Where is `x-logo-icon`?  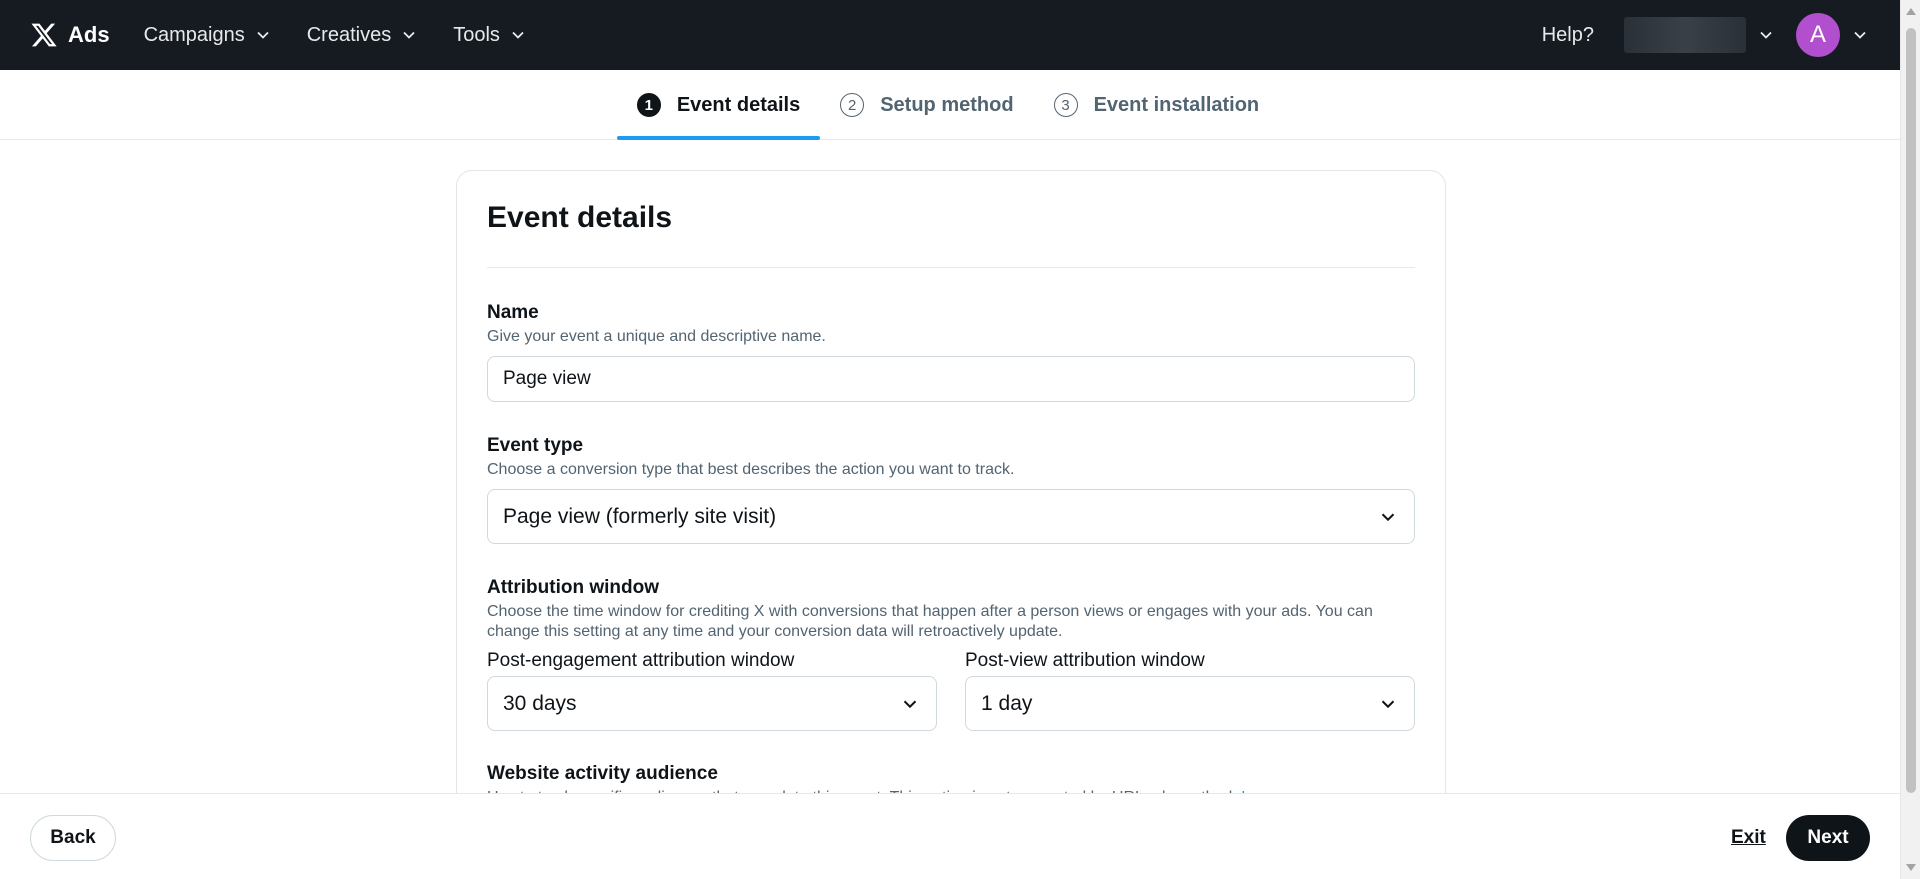 x-logo-icon is located at coordinates (44, 35).